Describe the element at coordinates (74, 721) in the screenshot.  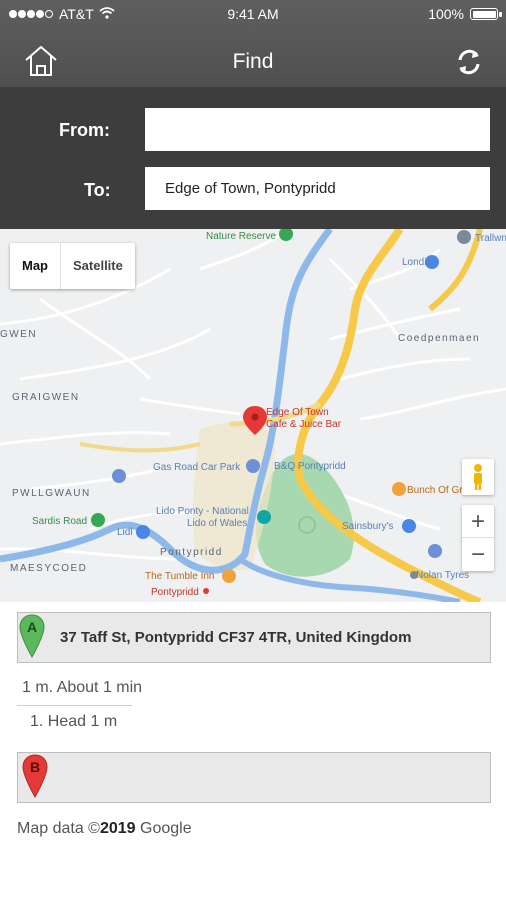
I see `direction-step: 1. Head 1 m` at that location.